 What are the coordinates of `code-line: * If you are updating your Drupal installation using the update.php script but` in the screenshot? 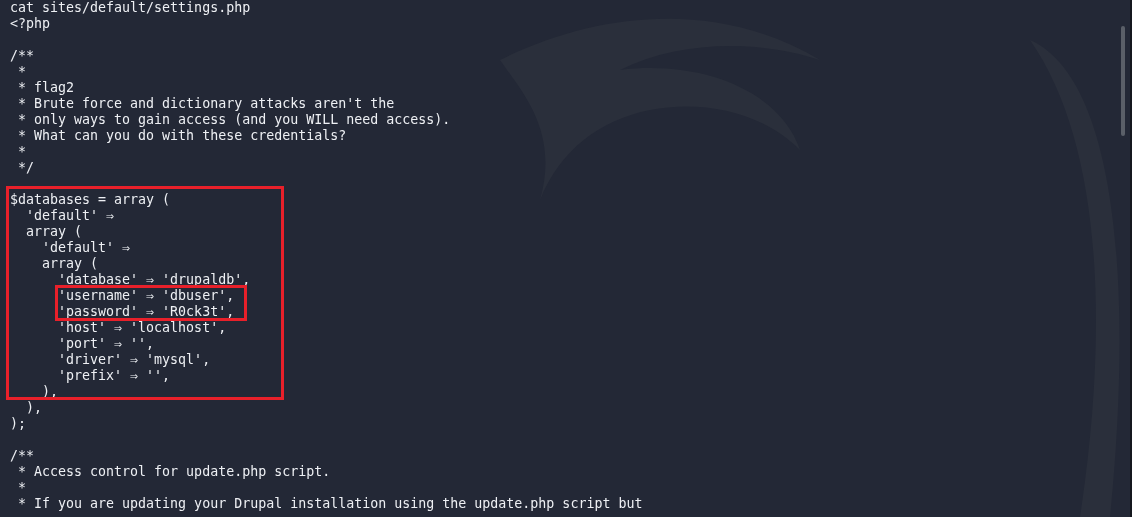 It's located at (330, 504).